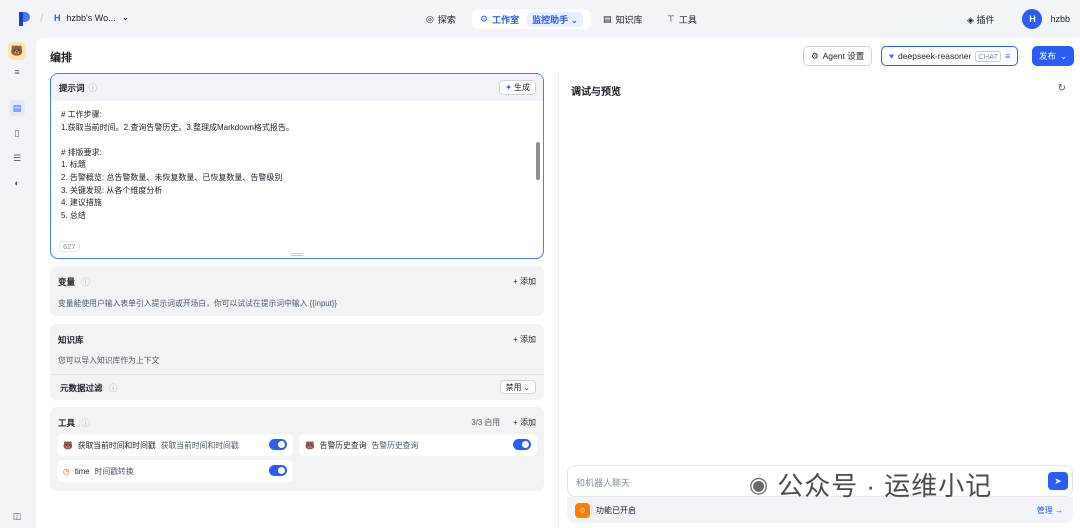  What do you see at coordinates (114, 471) in the screenshot?
I see `tool-desc: 时间戳转换` at bounding box center [114, 471].